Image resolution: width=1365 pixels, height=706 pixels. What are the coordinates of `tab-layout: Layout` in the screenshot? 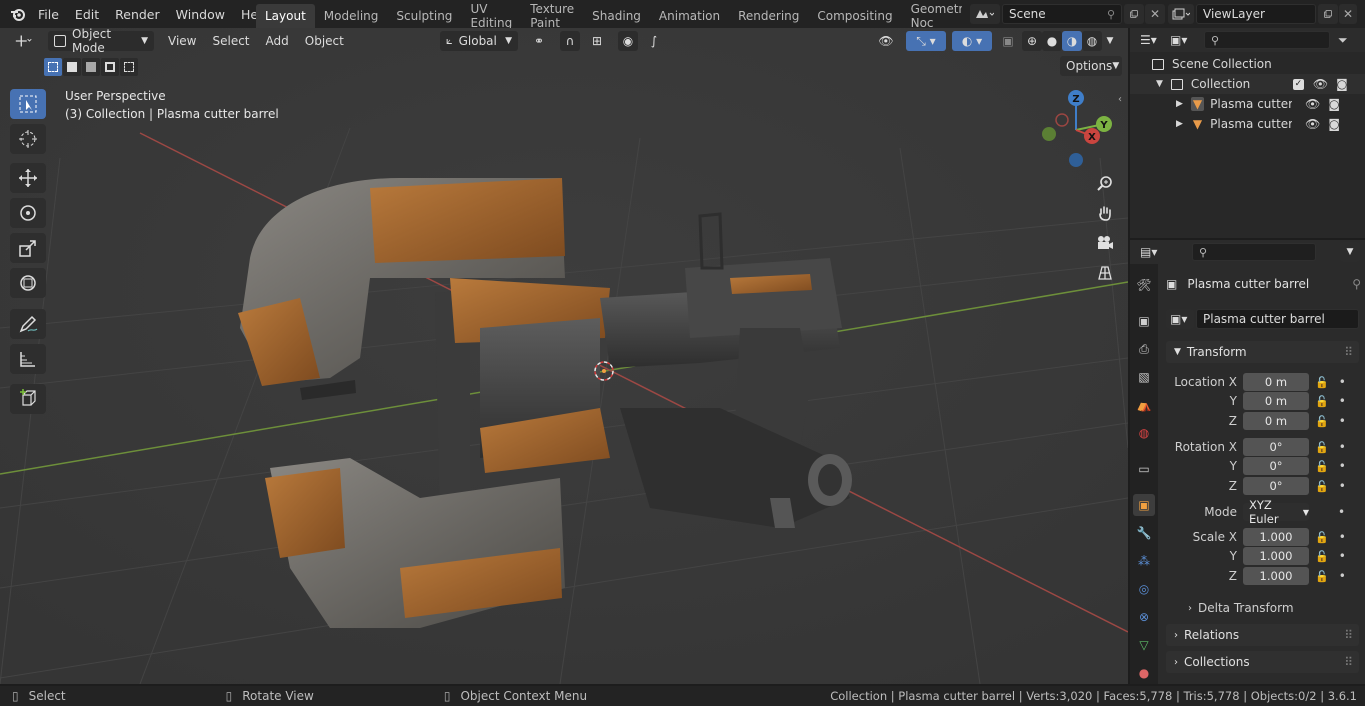 It's located at (285, 16).